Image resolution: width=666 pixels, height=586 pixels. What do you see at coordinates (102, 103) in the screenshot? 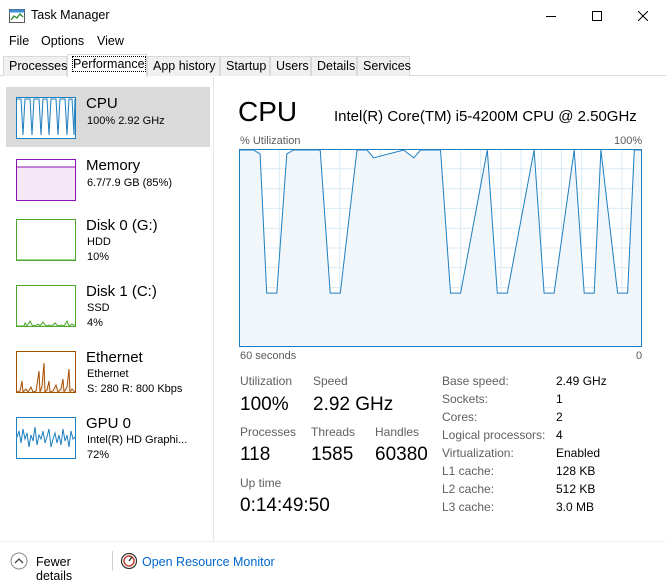
I see `sidebar-title-cpu: CPU` at bounding box center [102, 103].